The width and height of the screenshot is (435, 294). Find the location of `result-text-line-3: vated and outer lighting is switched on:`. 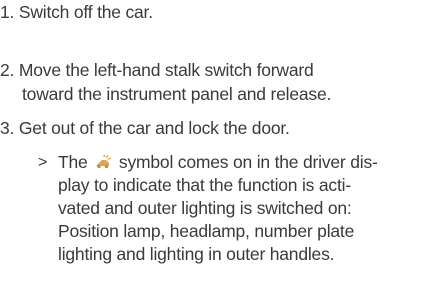

result-text-line-3: vated and outer lighting is switched on: is located at coordinates (205, 208).